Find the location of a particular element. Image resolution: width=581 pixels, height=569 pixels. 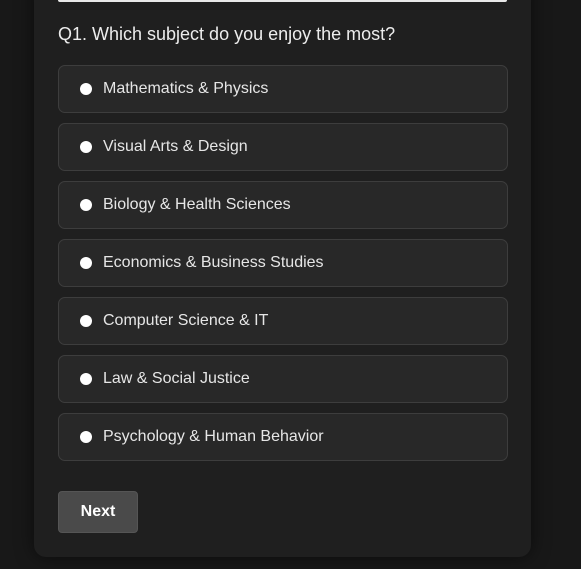

option-economics-business-studies: Economics & Business Studies is located at coordinates (283, 263).